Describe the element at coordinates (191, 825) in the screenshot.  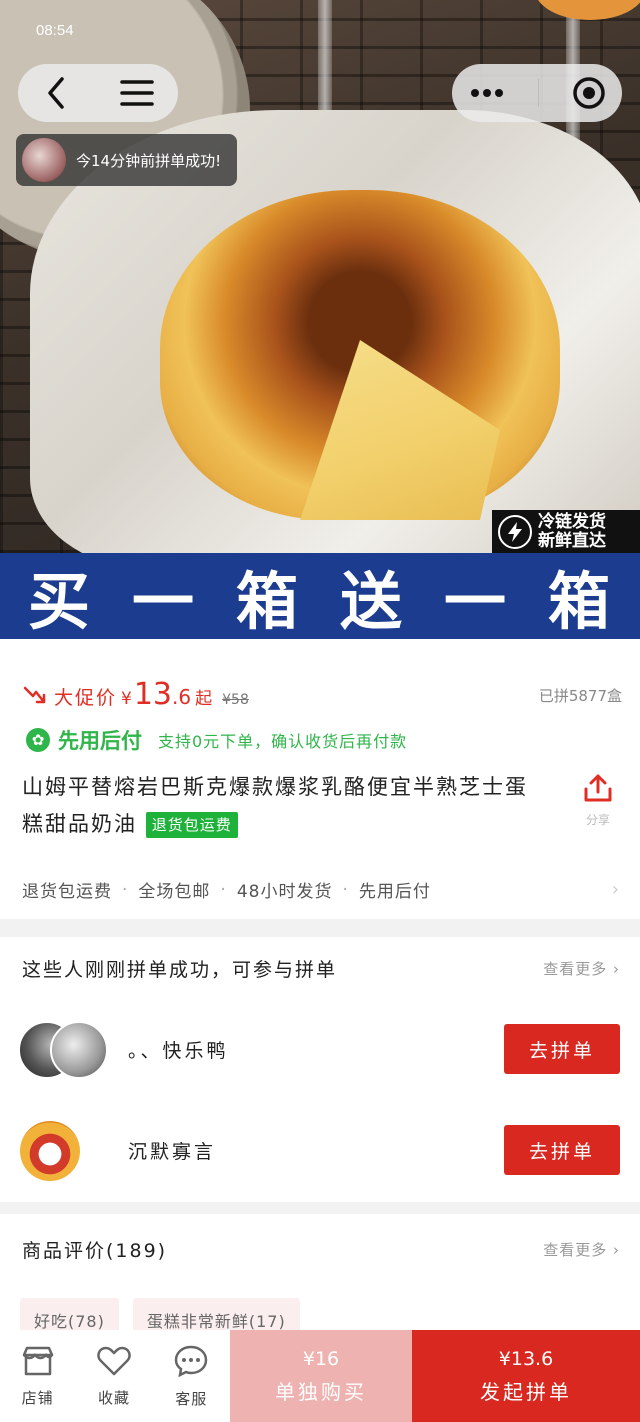
I see `return-shipping-tag: 退货包运费` at that location.